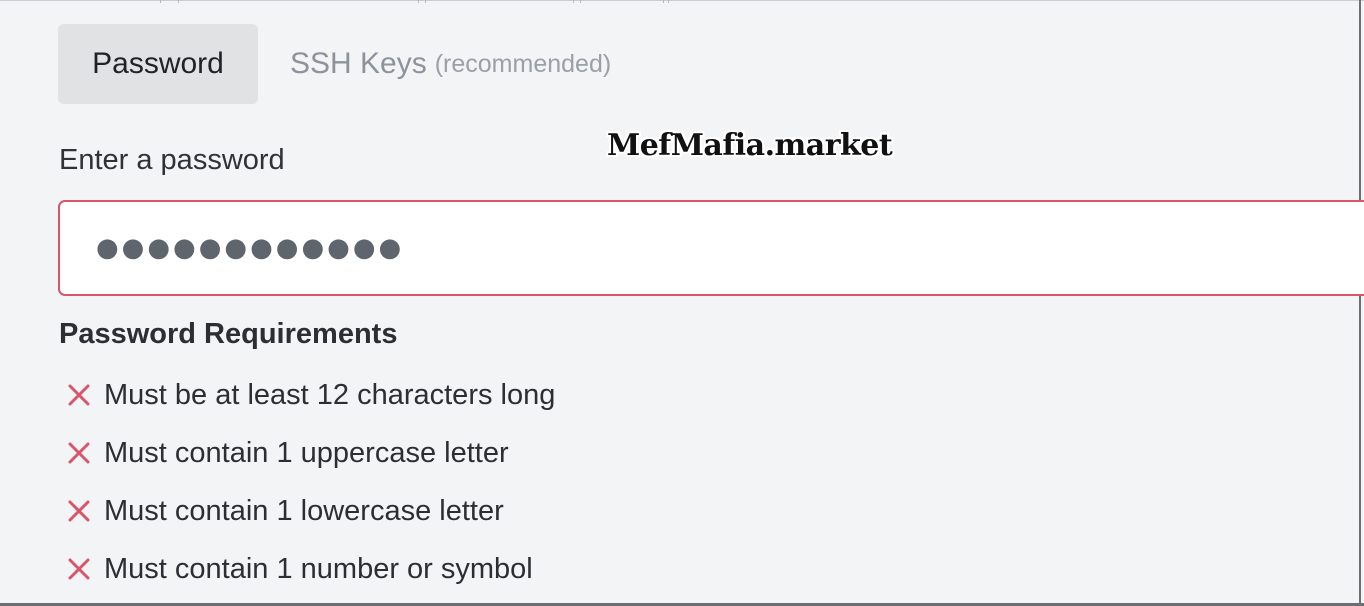 The width and height of the screenshot is (1364, 606). Describe the element at coordinates (228, 334) in the screenshot. I see `requirements-title: Password Requirements` at that location.